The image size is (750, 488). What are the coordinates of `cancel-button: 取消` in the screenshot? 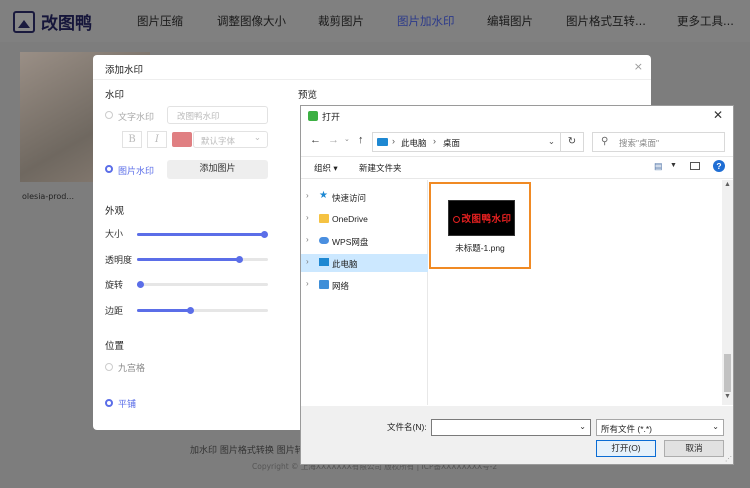 It's located at (694, 448).